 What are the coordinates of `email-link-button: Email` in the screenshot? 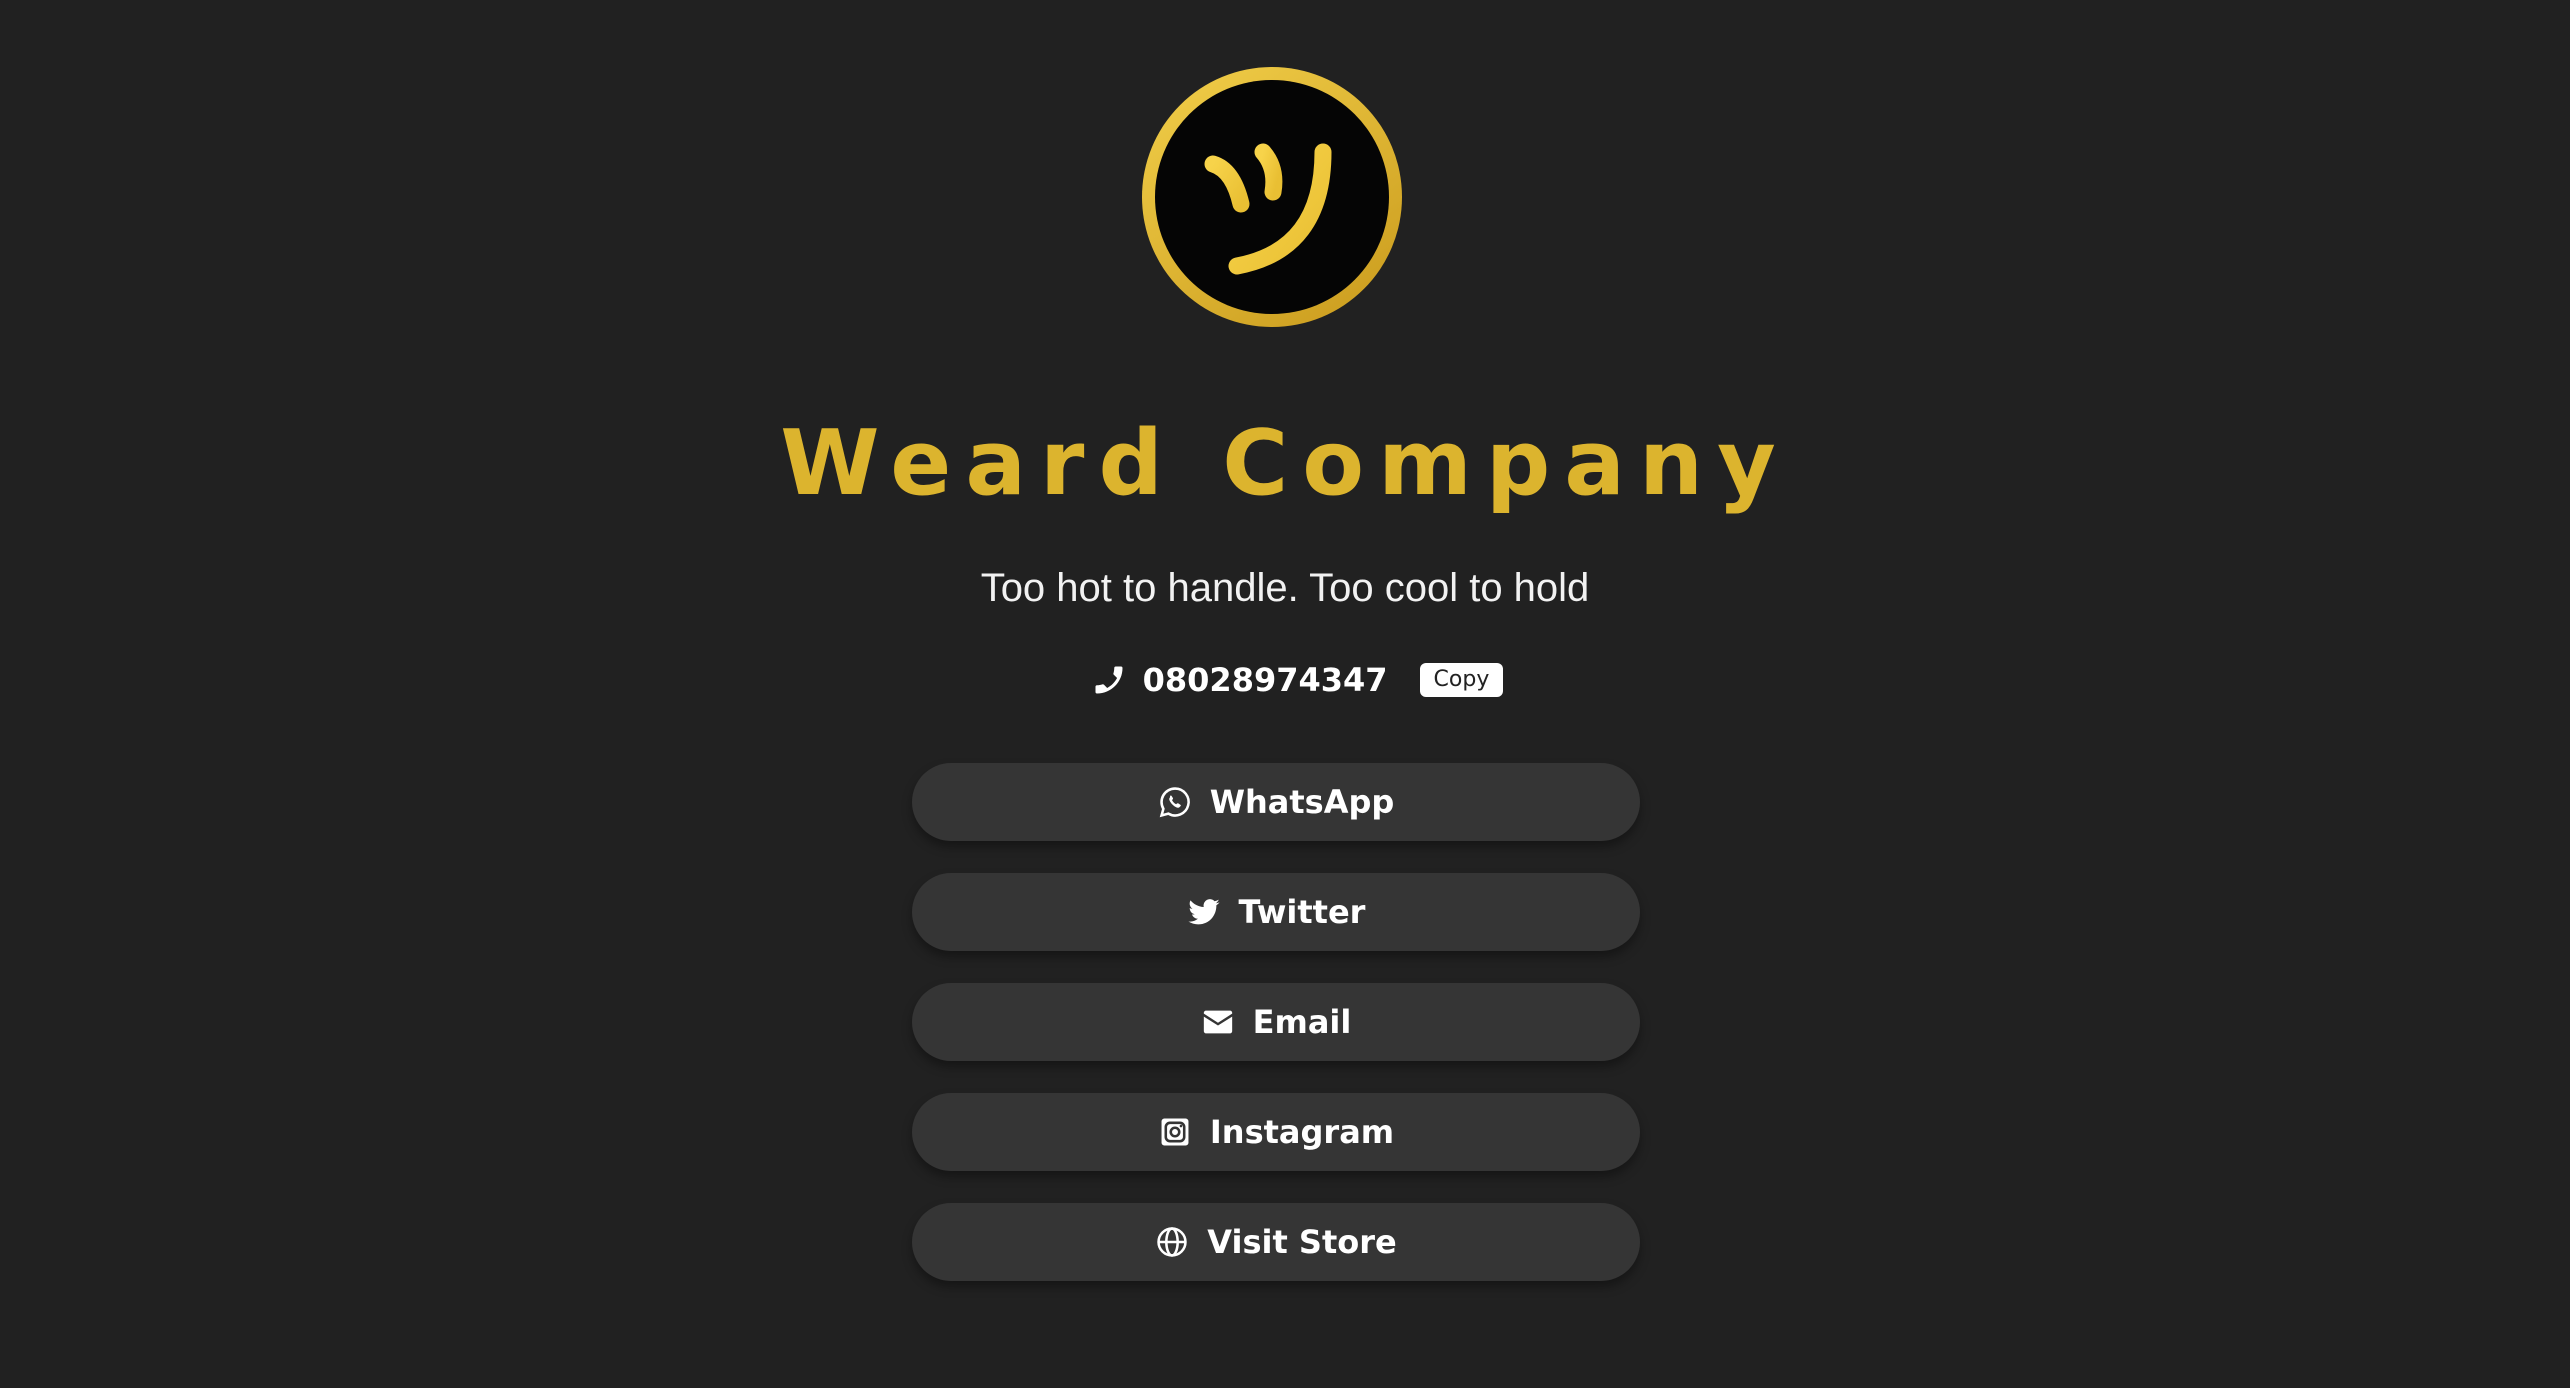 It's located at (1276, 1022).